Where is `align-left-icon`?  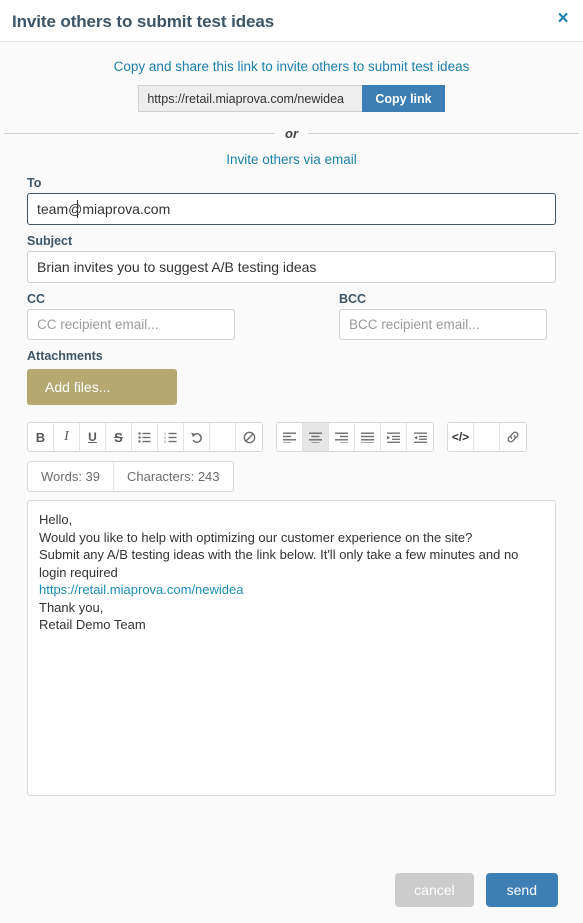 align-left-icon is located at coordinates (290, 437).